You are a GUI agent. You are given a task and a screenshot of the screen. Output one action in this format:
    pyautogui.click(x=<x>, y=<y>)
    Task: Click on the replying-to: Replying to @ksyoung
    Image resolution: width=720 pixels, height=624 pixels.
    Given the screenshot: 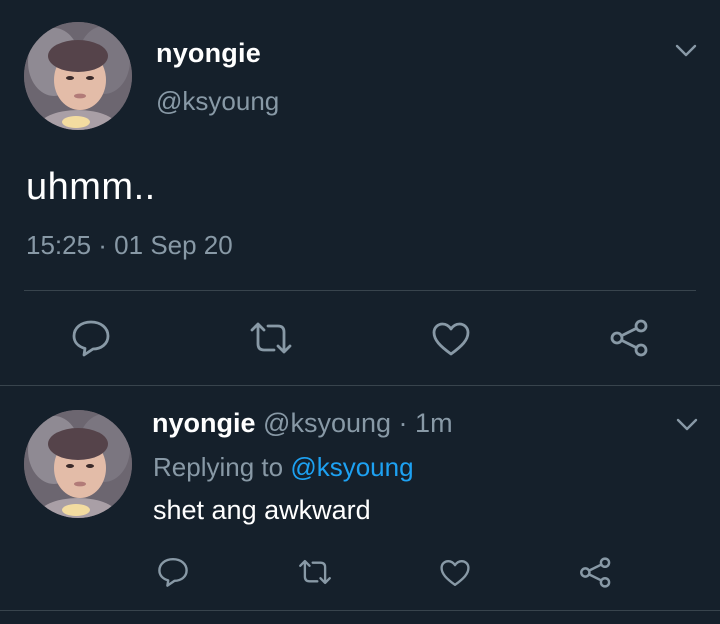 What is the action you would take?
    pyautogui.click(x=283, y=467)
    